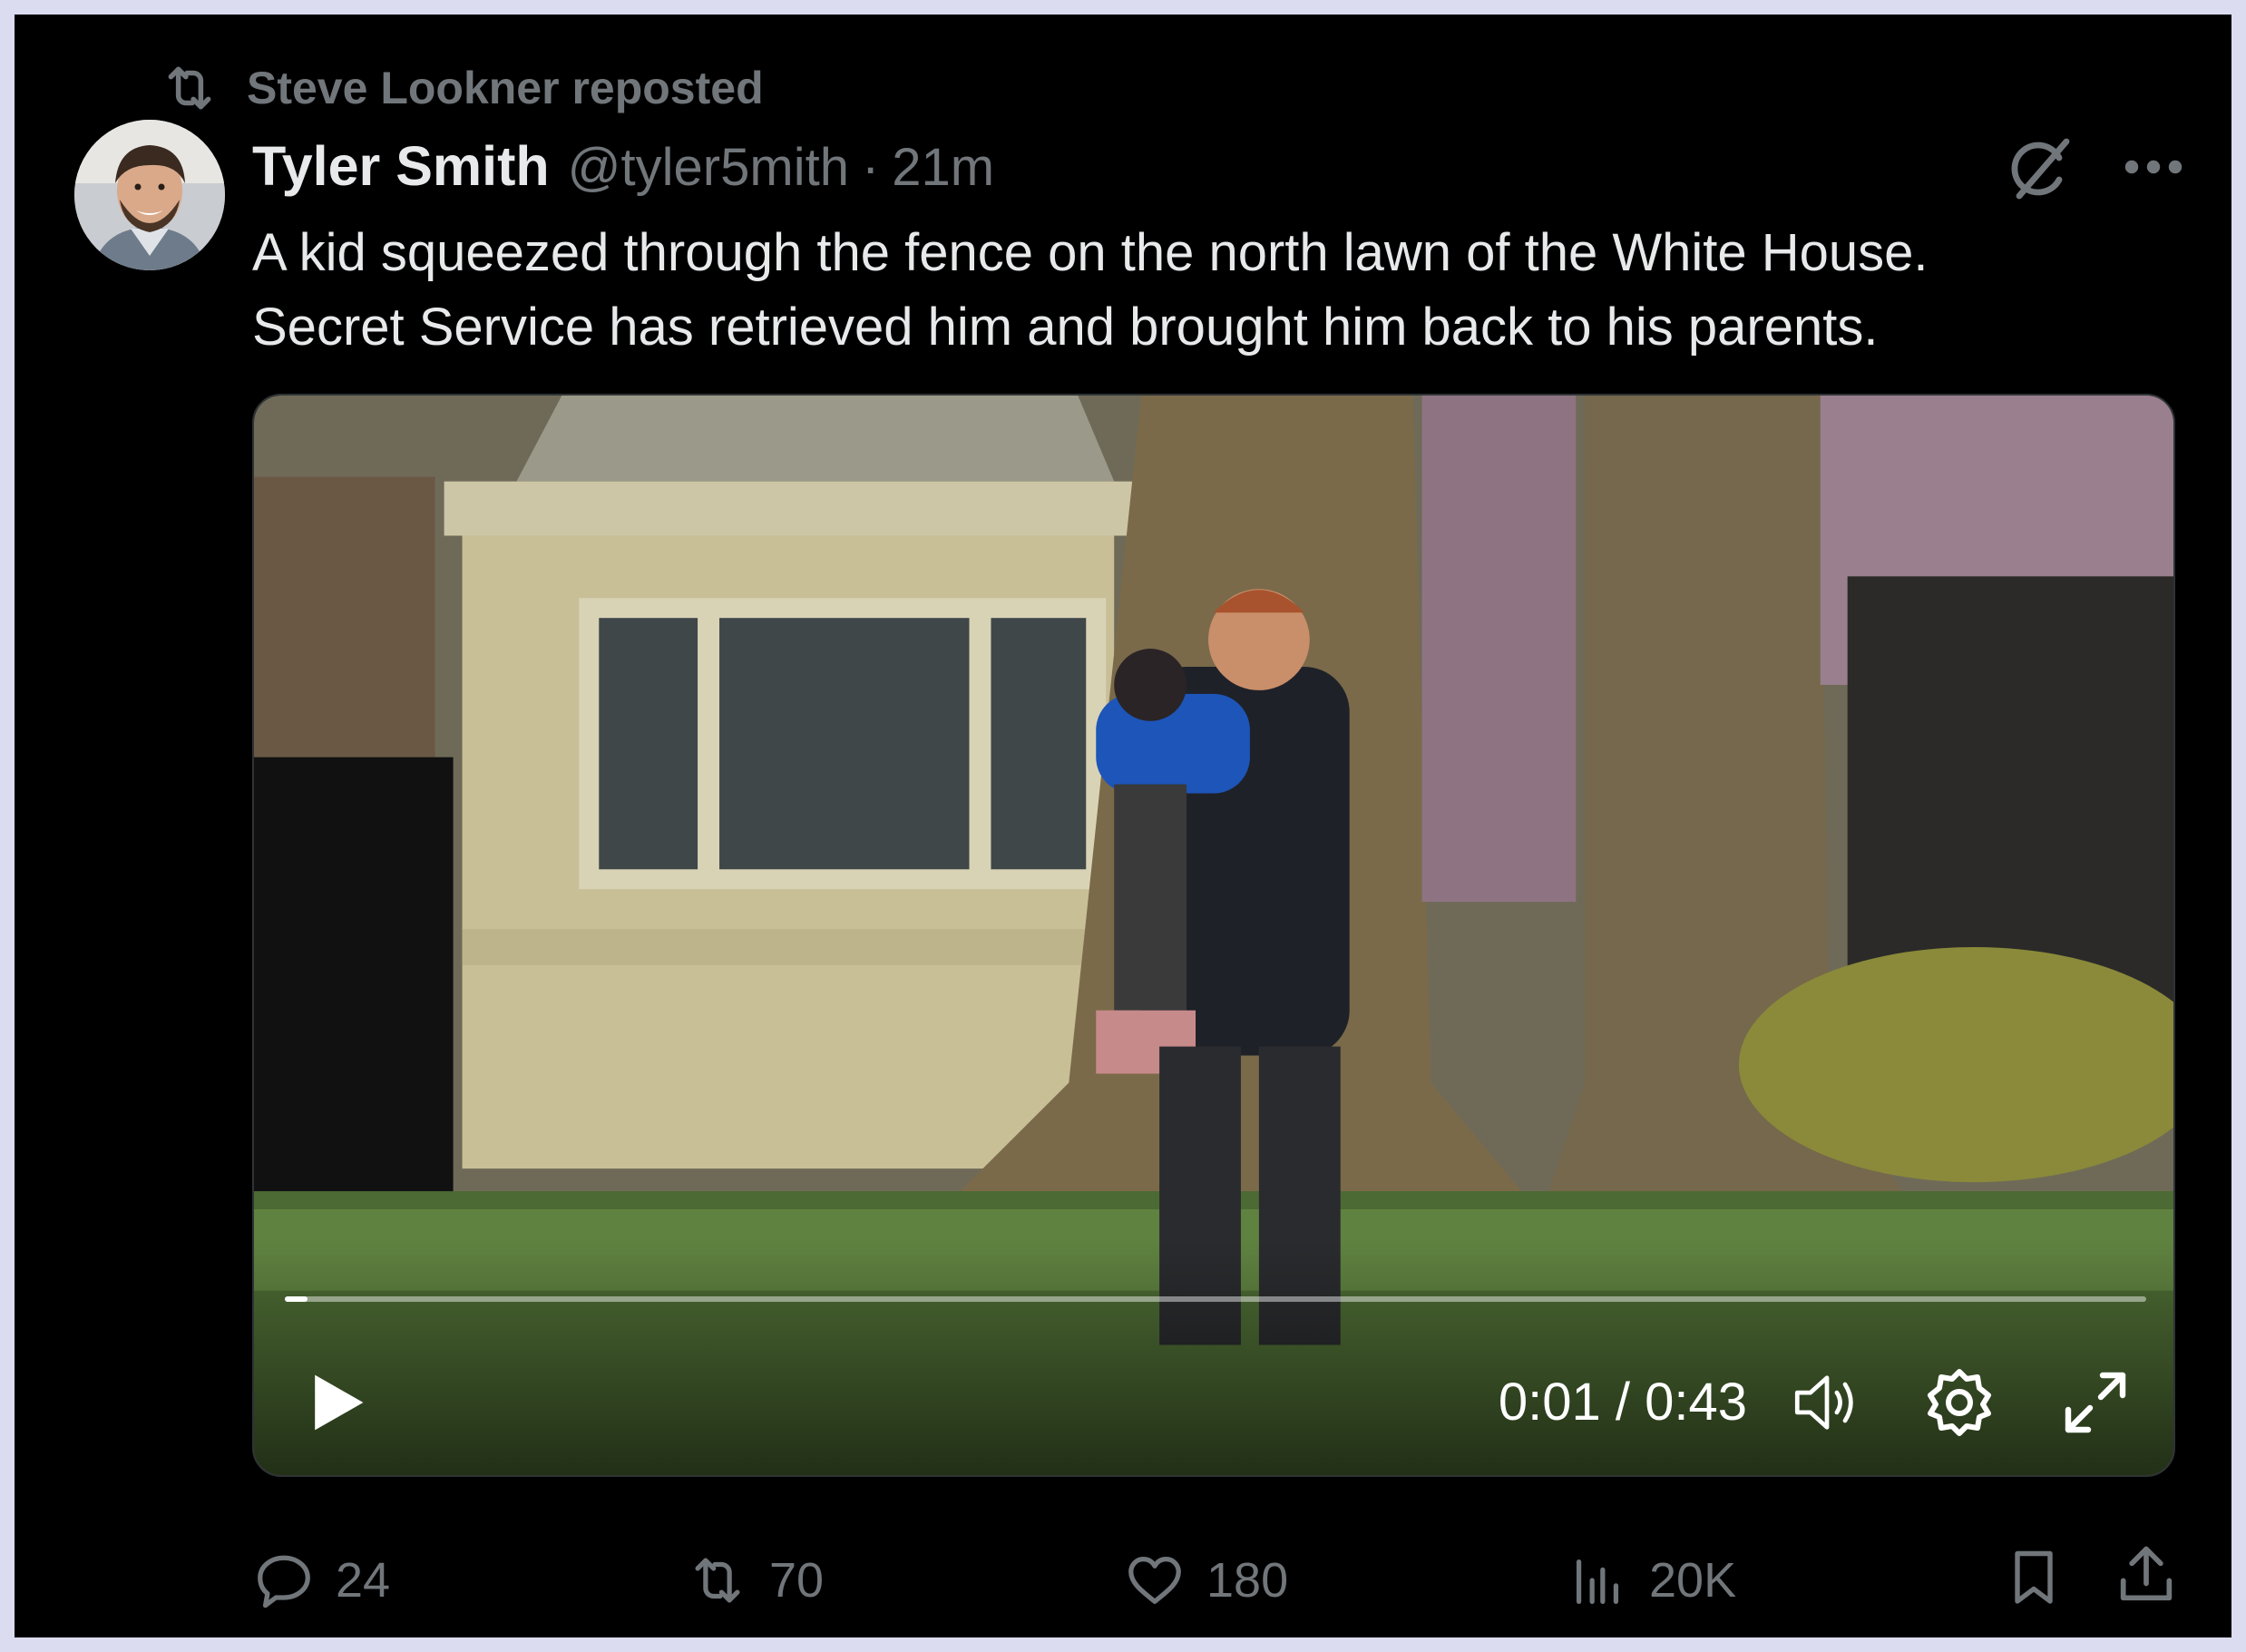 Image resolution: width=2246 pixels, height=1652 pixels. What do you see at coordinates (1247, 1580) in the screenshot?
I see `like-count: 180` at bounding box center [1247, 1580].